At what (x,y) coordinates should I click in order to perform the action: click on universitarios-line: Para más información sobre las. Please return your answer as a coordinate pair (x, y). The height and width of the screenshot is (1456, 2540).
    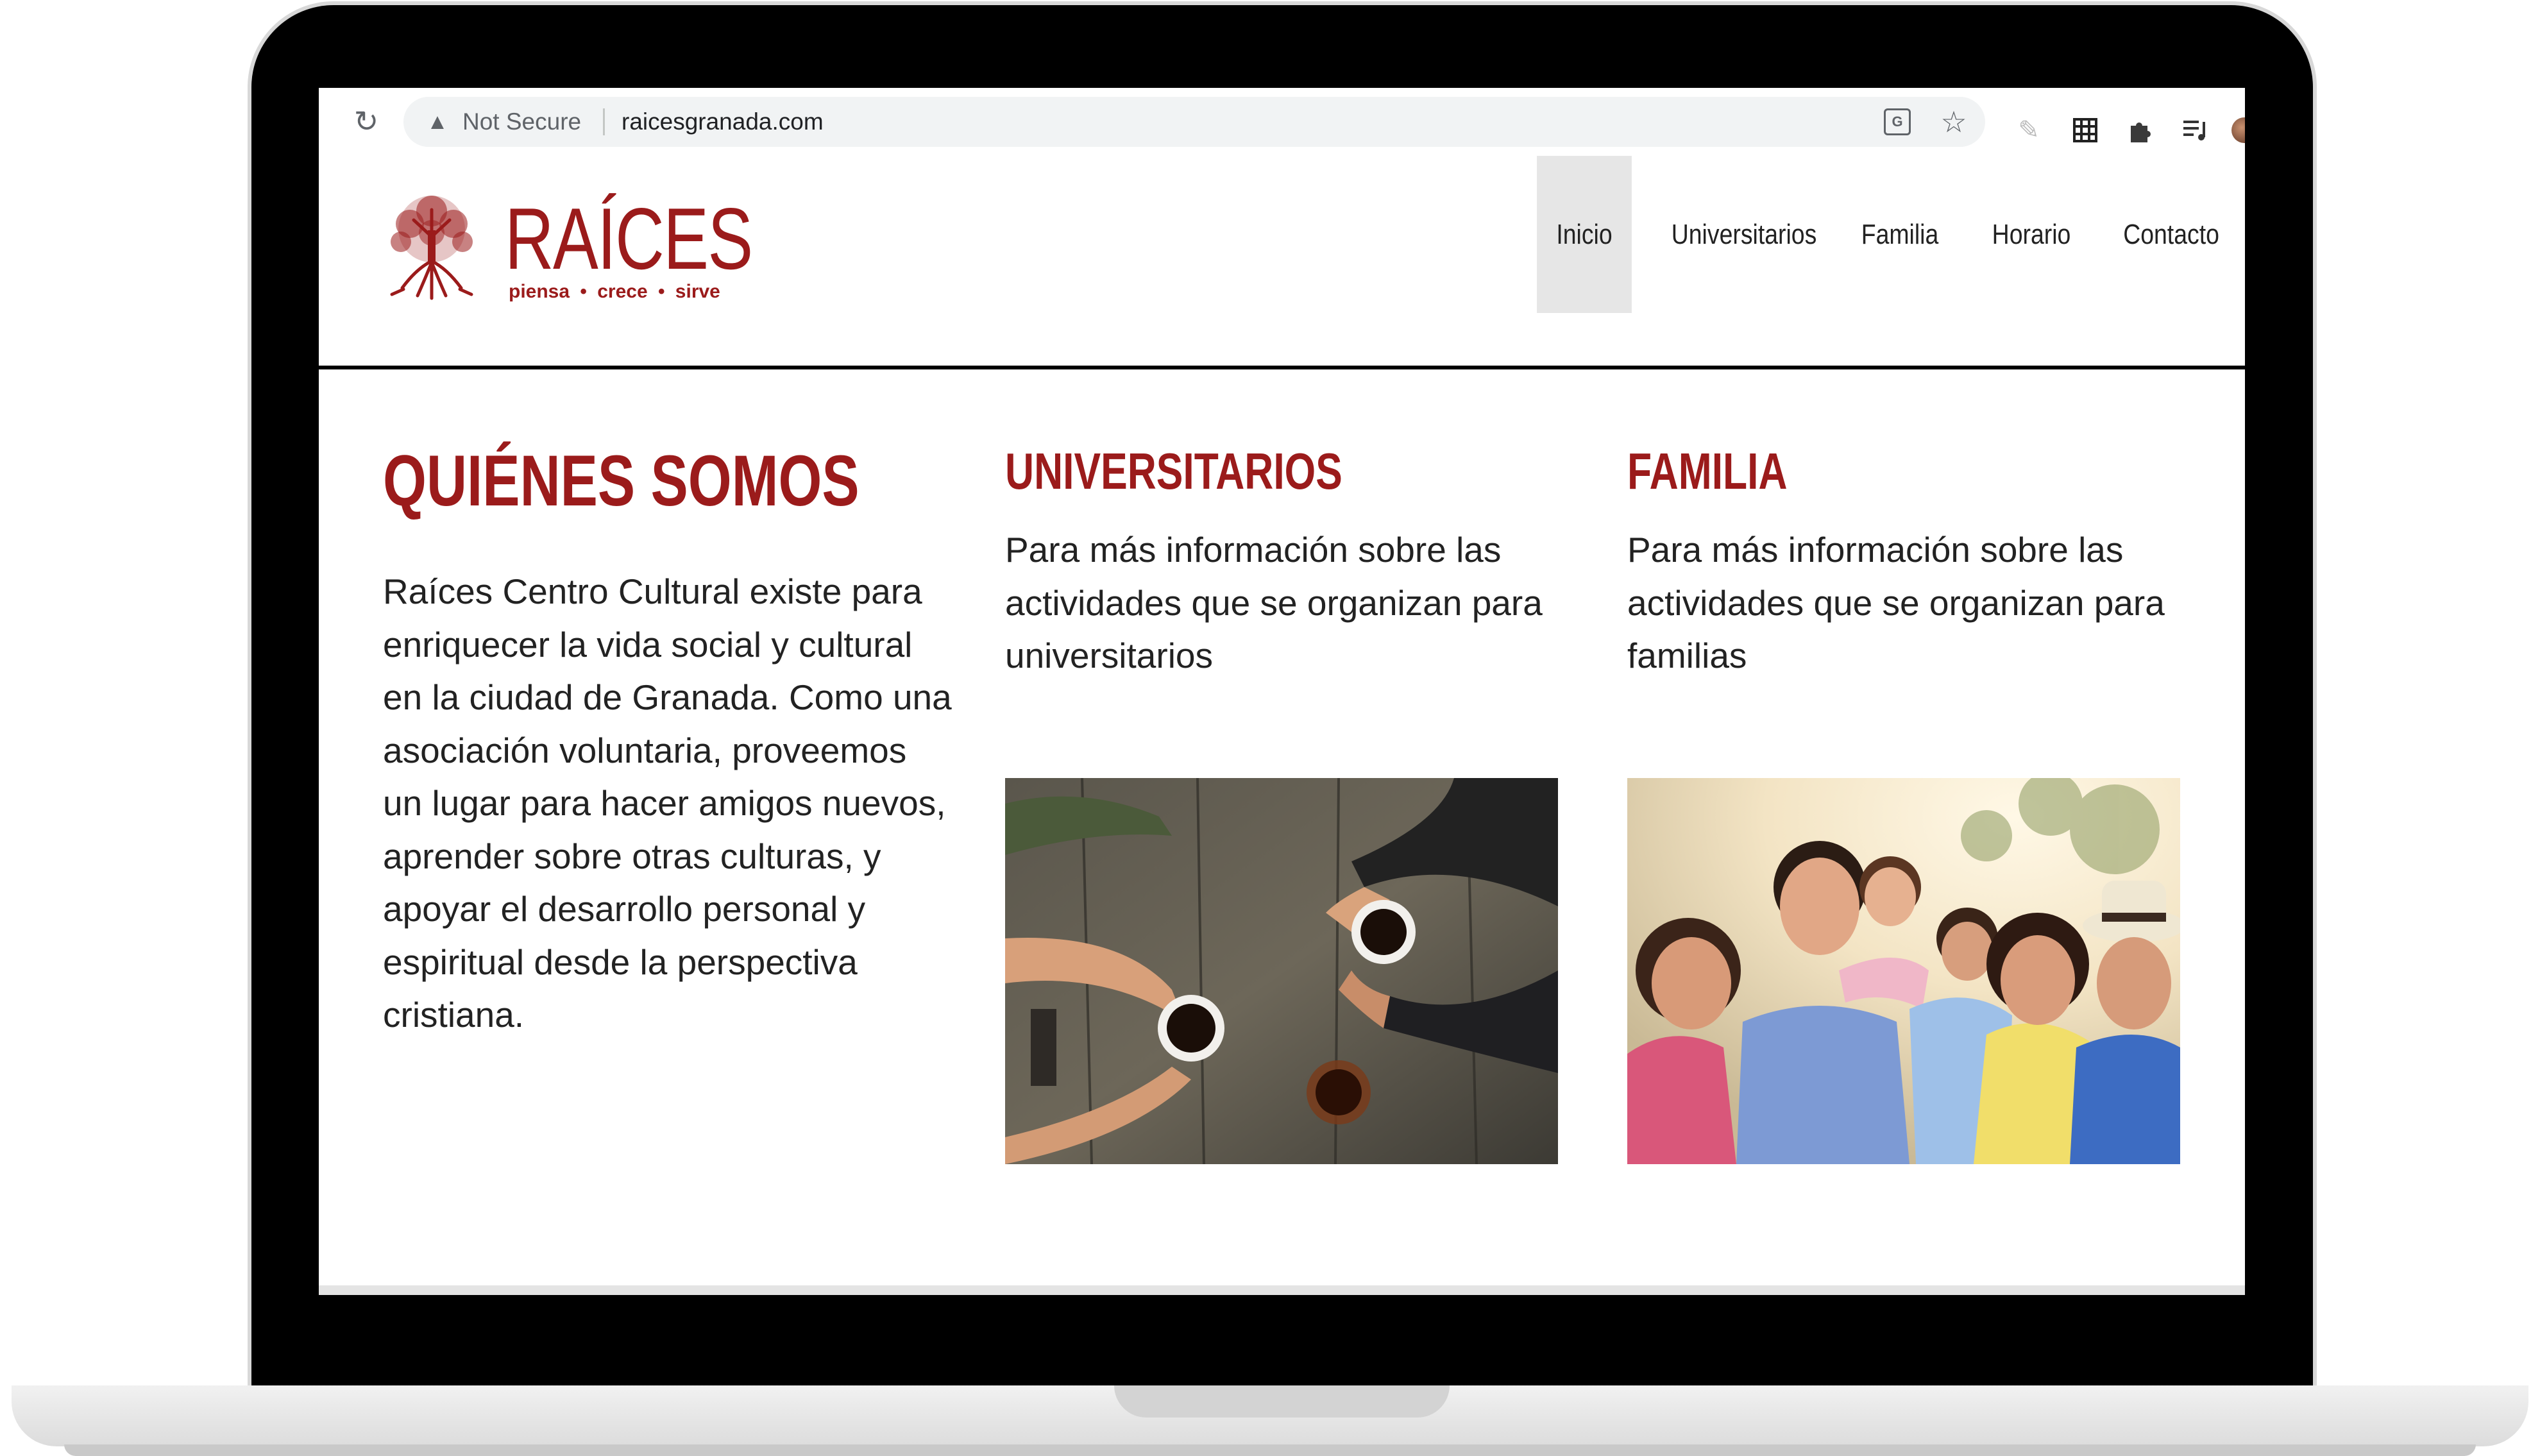
    Looking at the image, I should click on (1253, 550).